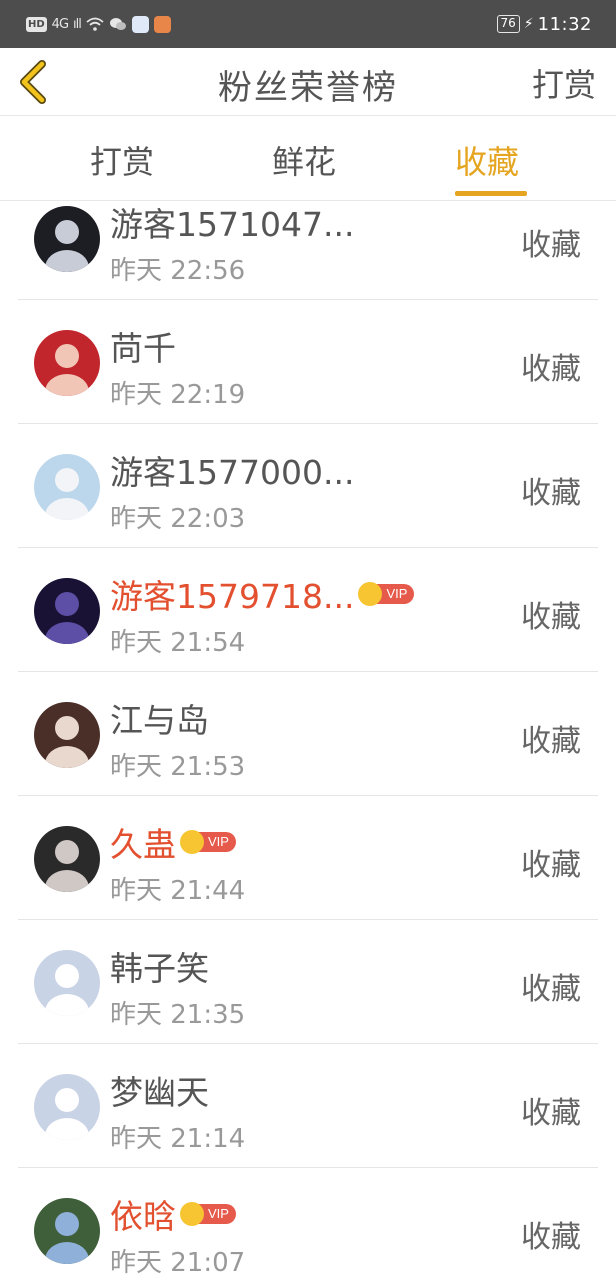 The height and width of the screenshot is (1280, 616). I want to click on status-bar-left: HD 4G ıll, so click(98, 24).